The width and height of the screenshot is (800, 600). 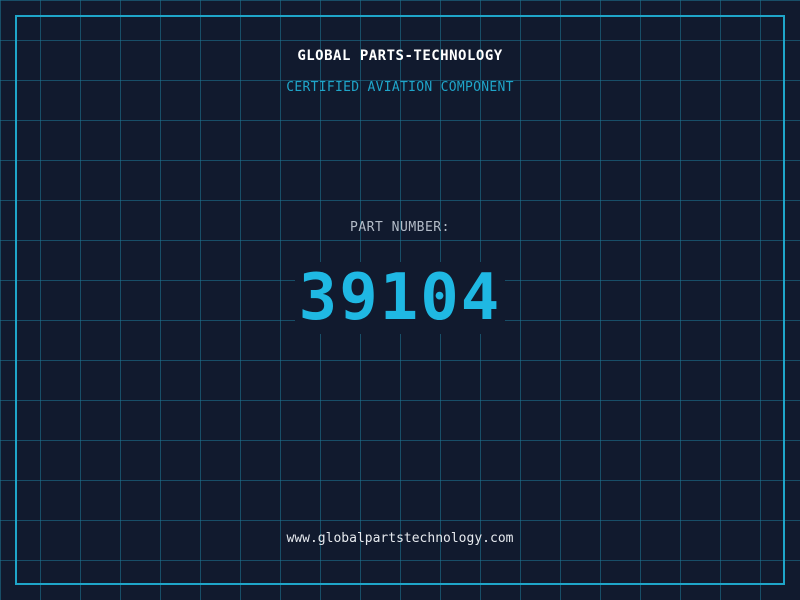 I want to click on part-number-value: 39104, so click(x=400, y=298).